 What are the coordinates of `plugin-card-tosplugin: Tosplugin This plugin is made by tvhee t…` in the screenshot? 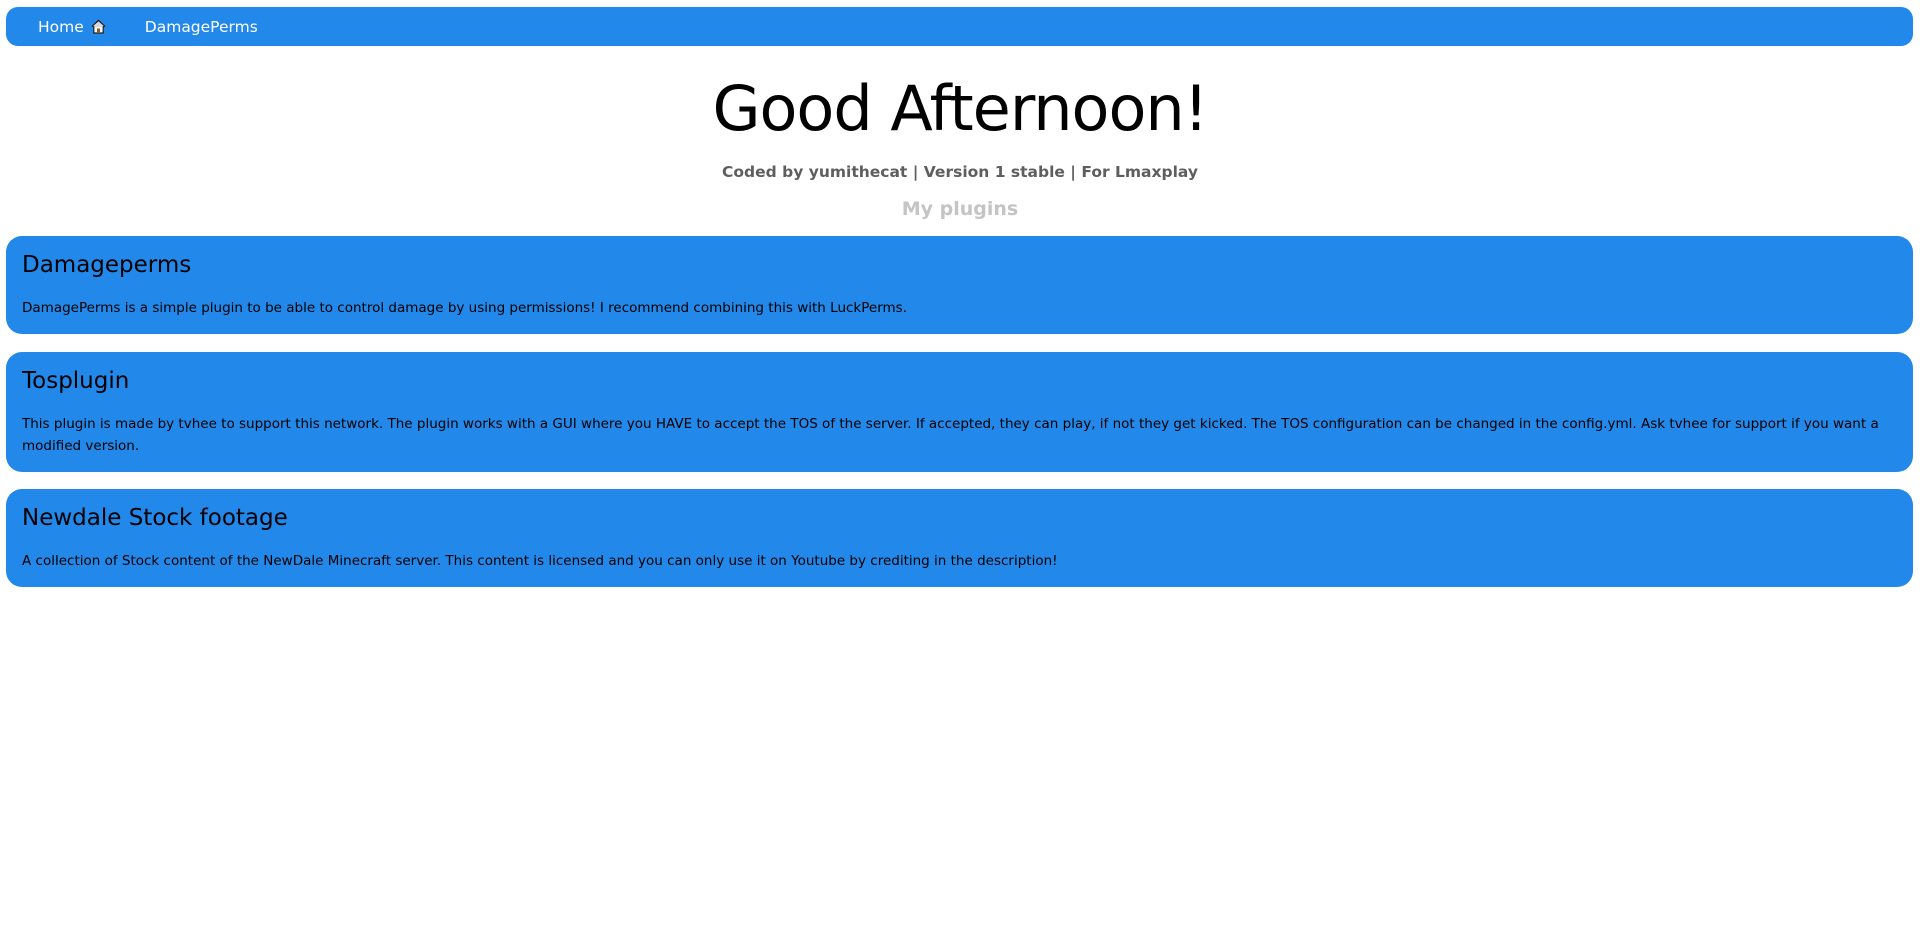 It's located at (959, 412).